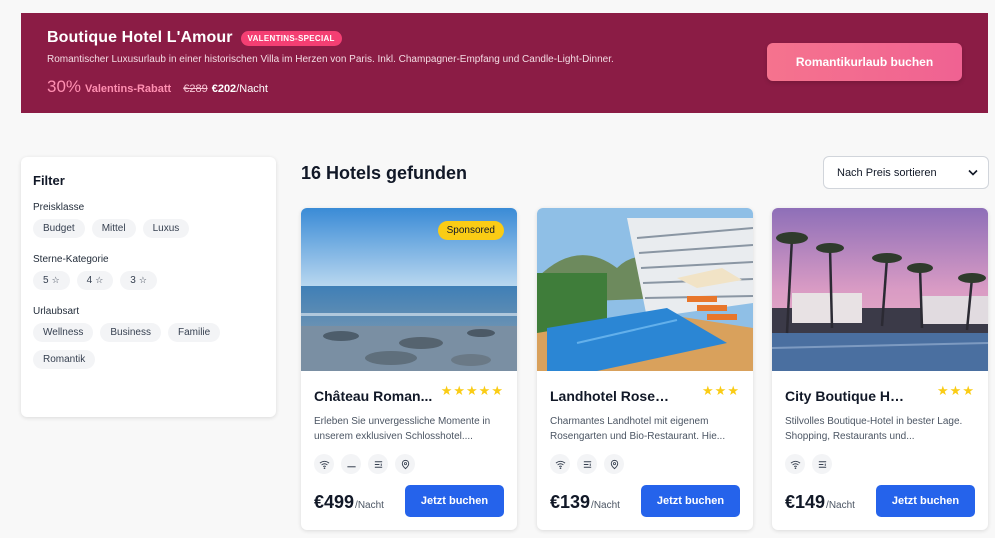  Describe the element at coordinates (334, 502) in the screenshot. I see `price-value: €499` at that location.